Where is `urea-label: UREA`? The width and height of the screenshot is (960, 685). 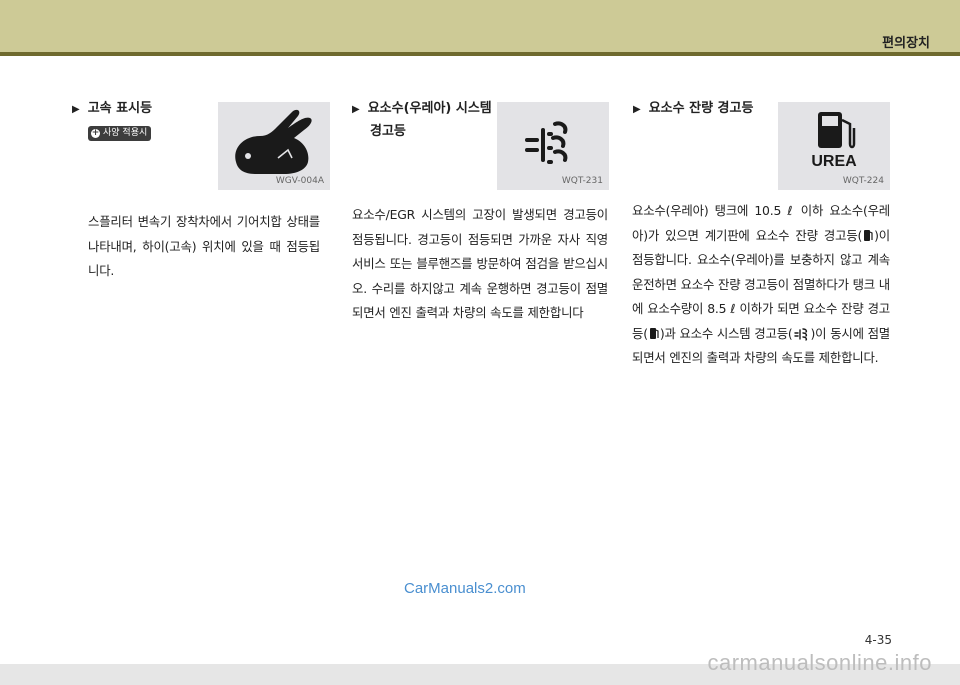
urea-label: UREA is located at coordinates (834, 161).